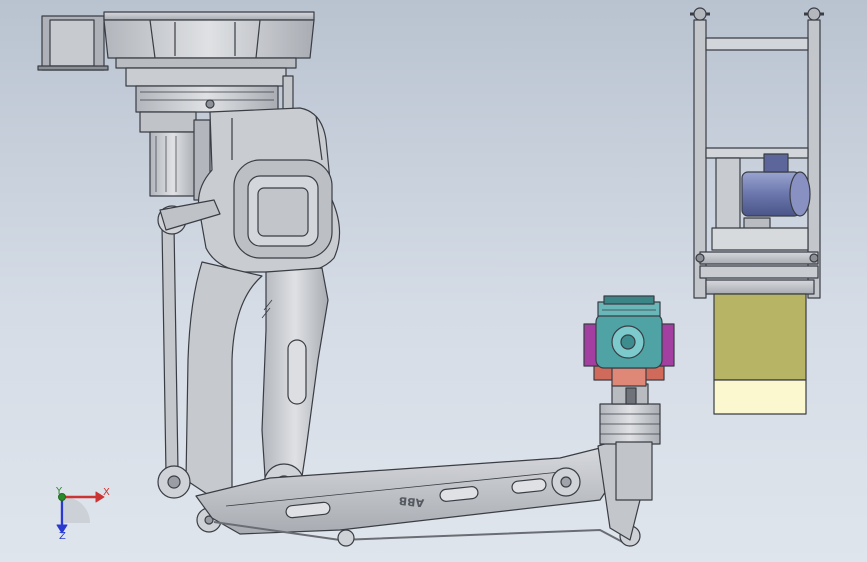 Image resolution: width=867 pixels, height=562 pixels. Describe the element at coordinates (757, 153) in the screenshot. I see `side-view-frame` at that location.